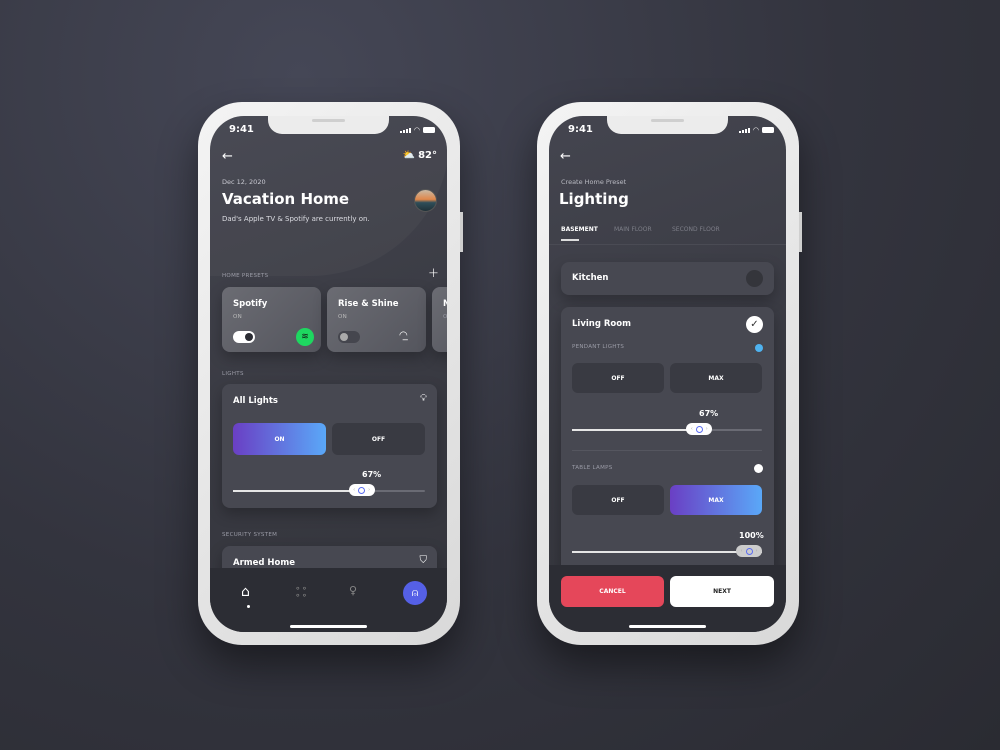  Describe the element at coordinates (301, 593) in the screenshot. I see `nav-apps-icon: ∘∘ ∘∘` at that location.